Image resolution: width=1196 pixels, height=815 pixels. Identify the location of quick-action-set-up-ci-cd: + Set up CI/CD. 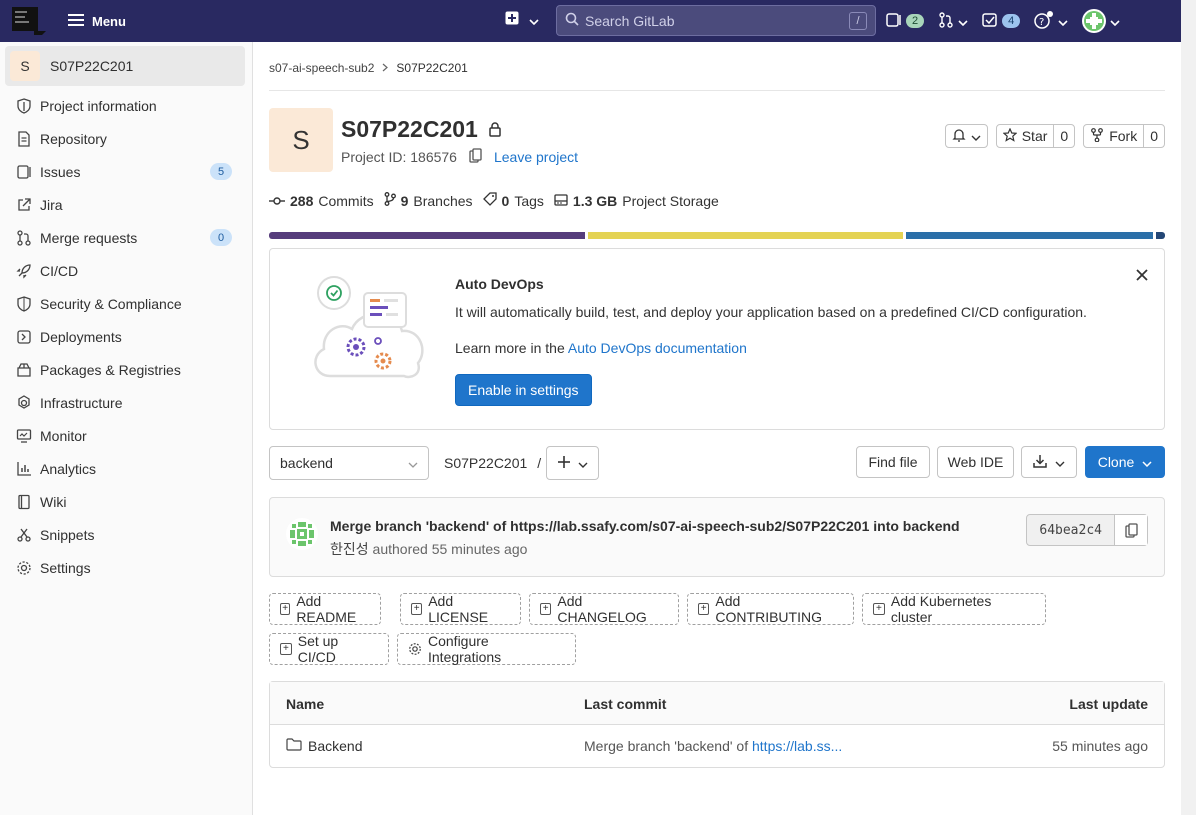
(329, 649).